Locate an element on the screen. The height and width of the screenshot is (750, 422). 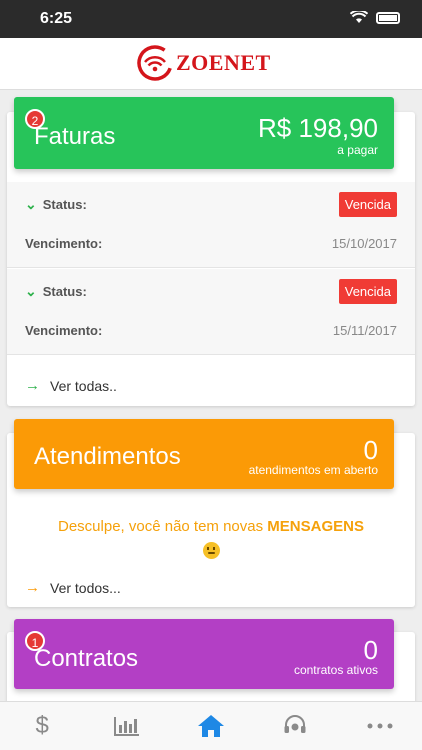
more-icon is located at coordinates (380, 726).